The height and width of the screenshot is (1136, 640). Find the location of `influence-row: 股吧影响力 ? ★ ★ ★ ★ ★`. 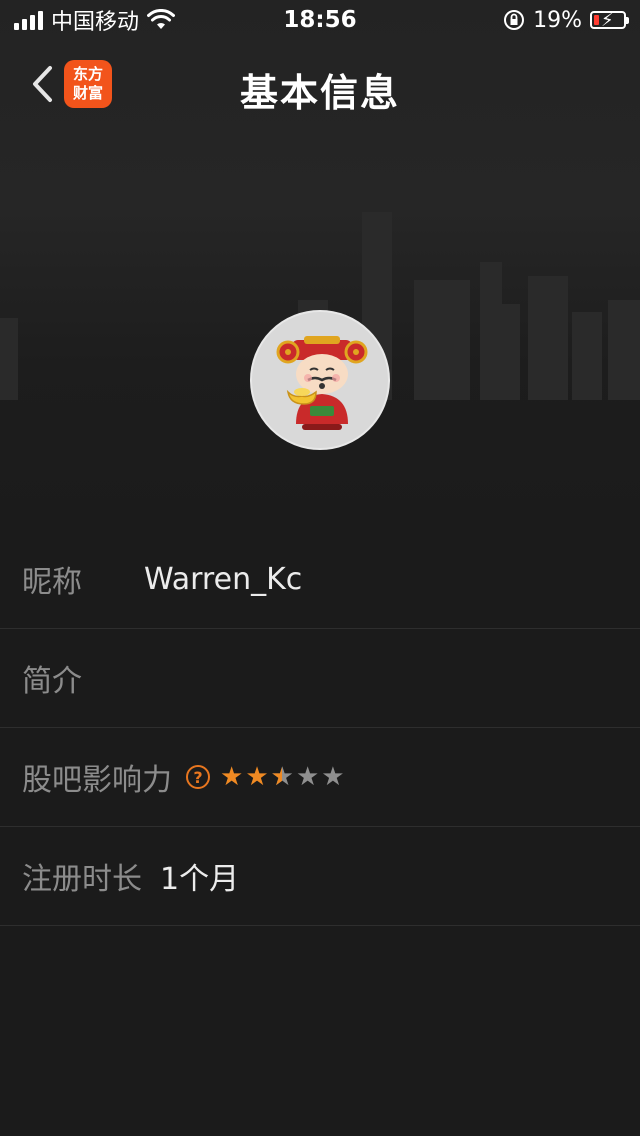

influence-row: 股吧影响力 ? ★ ★ ★ ★ ★ is located at coordinates (320, 777).